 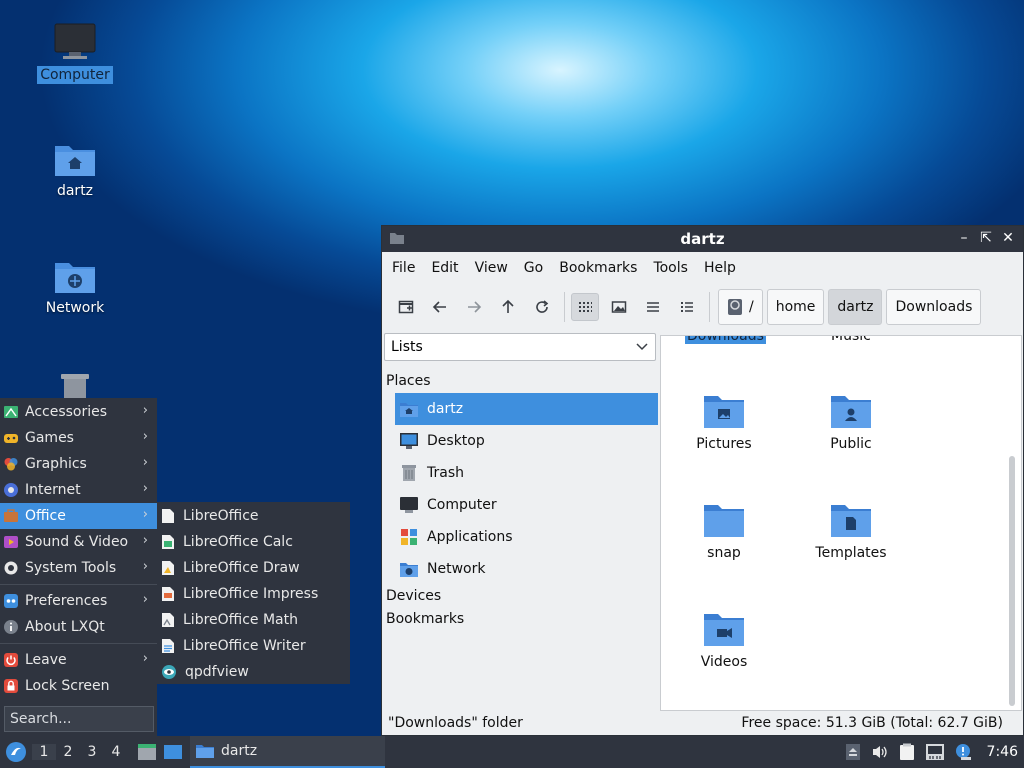 What do you see at coordinates (78, 627) in the screenshot?
I see `menu-about-lxqt: About LXQt` at bounding box center [78, 627].